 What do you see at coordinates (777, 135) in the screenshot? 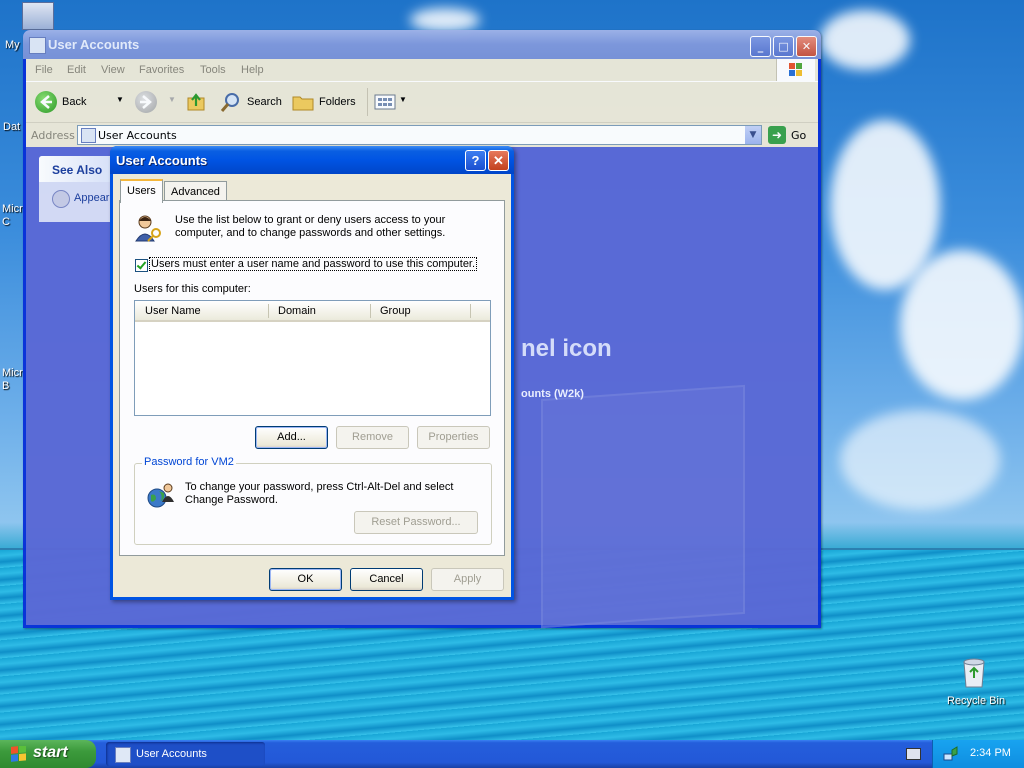
I see `go-arrow-icon: ➜` at bounding box center [777, 135].